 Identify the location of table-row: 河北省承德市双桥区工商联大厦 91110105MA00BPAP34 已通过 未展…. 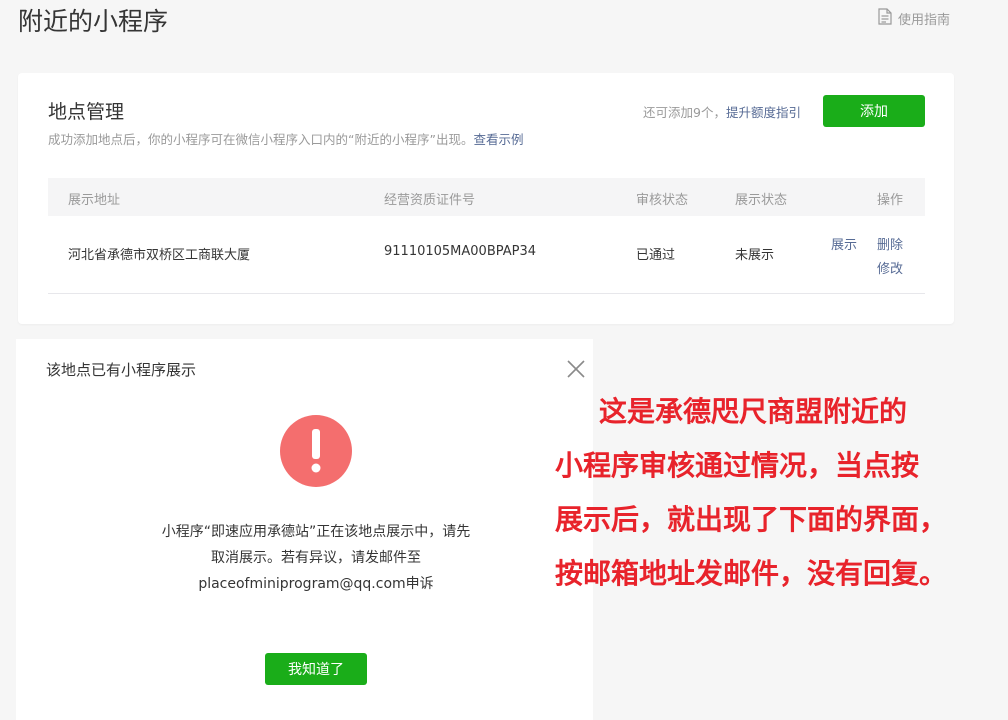
(486, 255).